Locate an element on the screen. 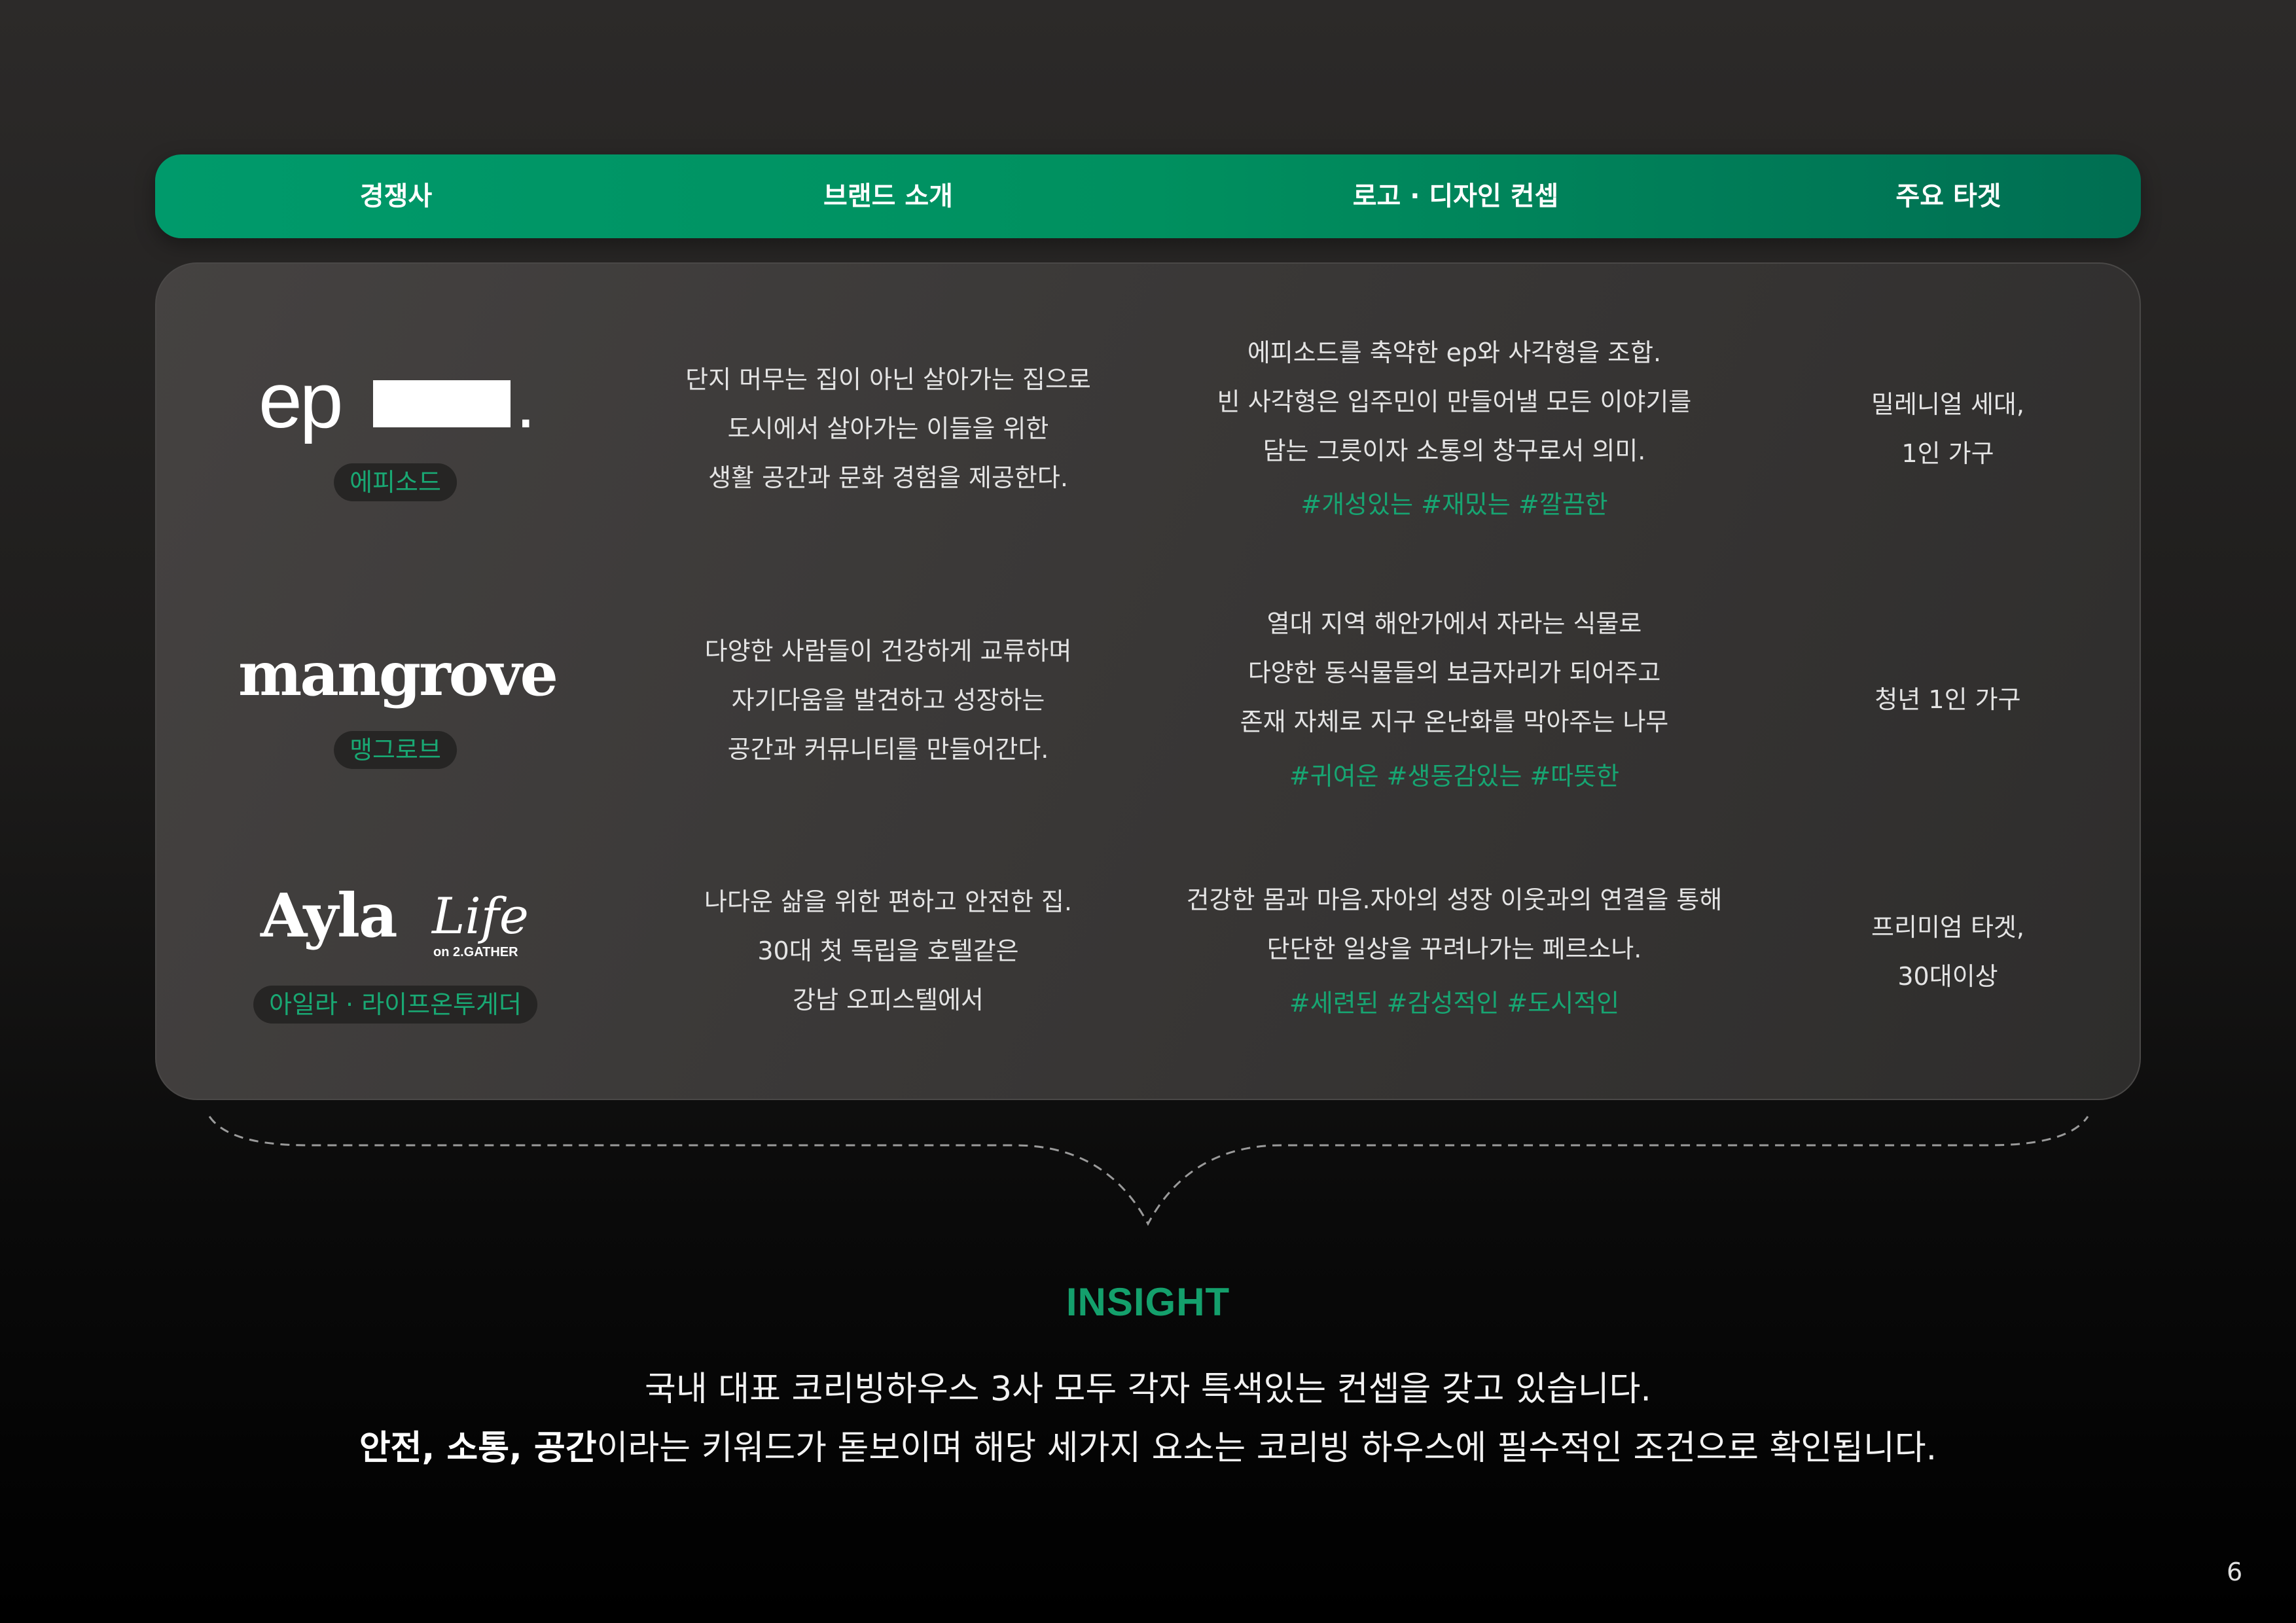  intro-line: 자기다움을 발견하고 성장하는 is located at coordinates (888, 700).